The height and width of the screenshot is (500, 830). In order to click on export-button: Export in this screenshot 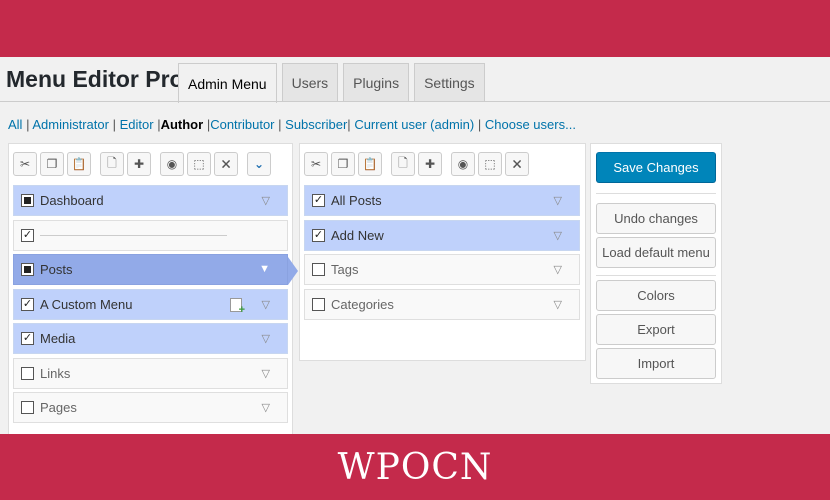, I will do `click(656, 329)`.